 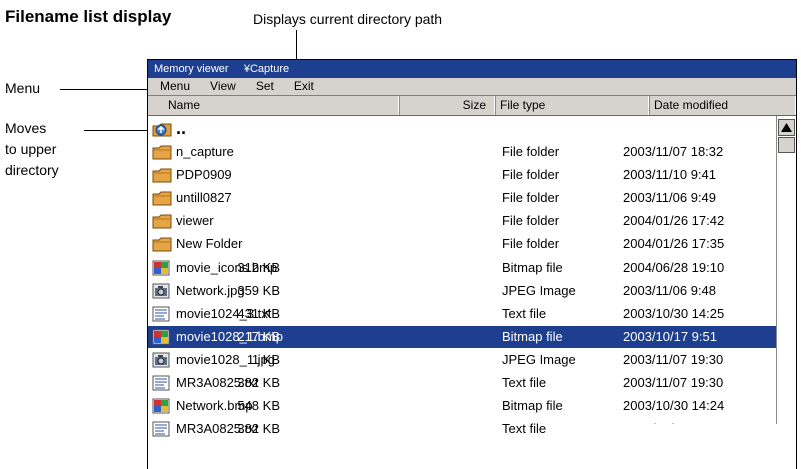 I want to click on file-row: n_capture File folder 2003/11/07 18:32, so click(x=462, y=152).